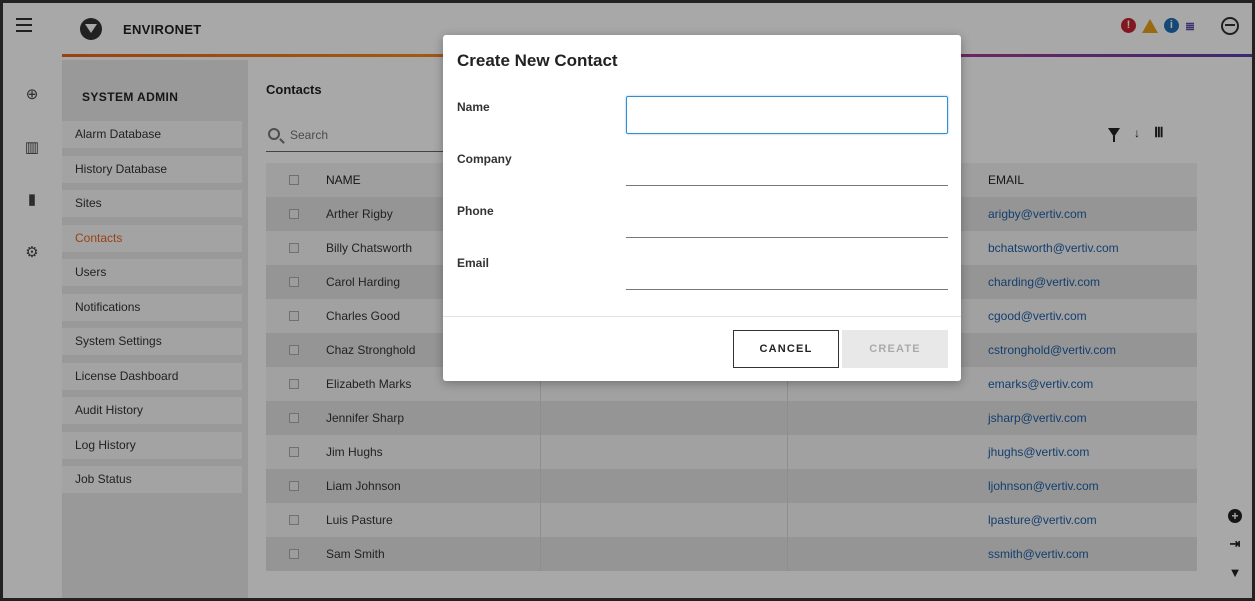  What do you see at coordinates (484, 159) in the screenshot?
I see `company-label: Company` at bounding box center [484, 159].